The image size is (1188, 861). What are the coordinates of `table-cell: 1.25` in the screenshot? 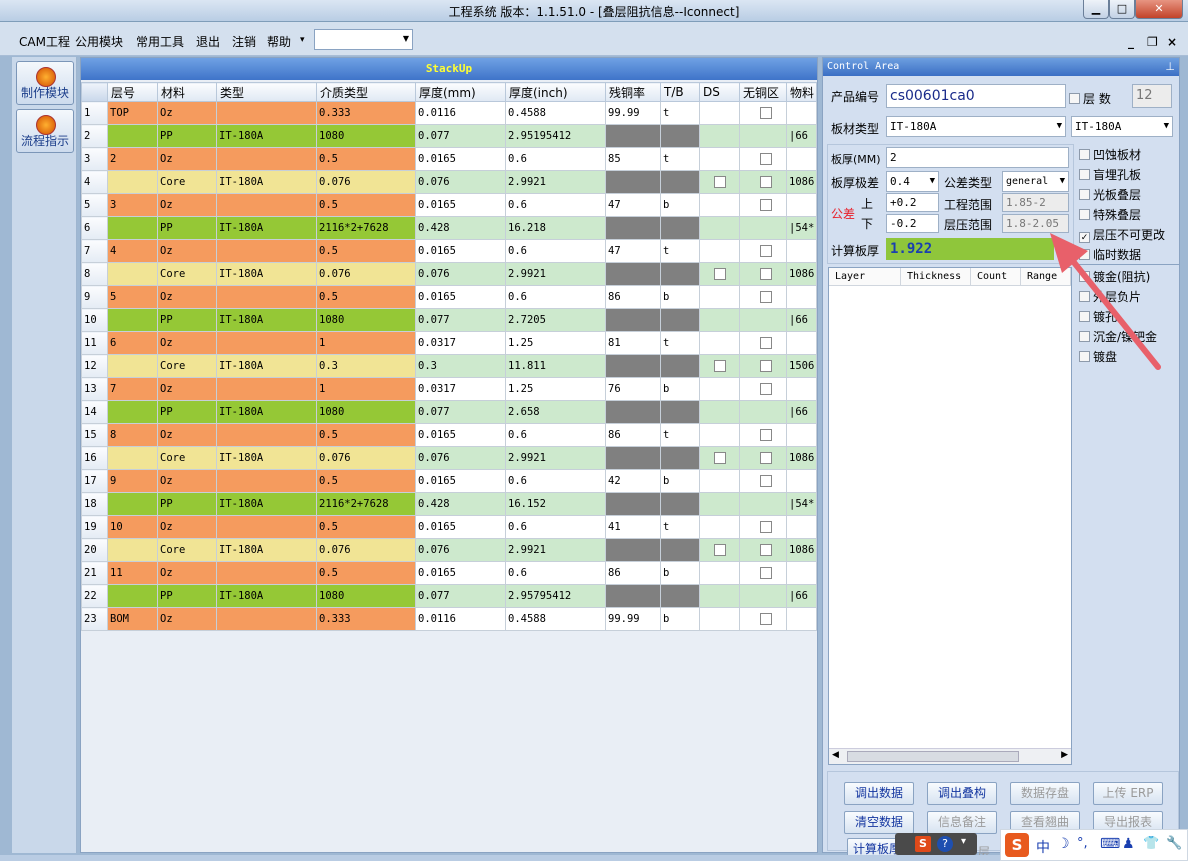 It's located at (555, 389).